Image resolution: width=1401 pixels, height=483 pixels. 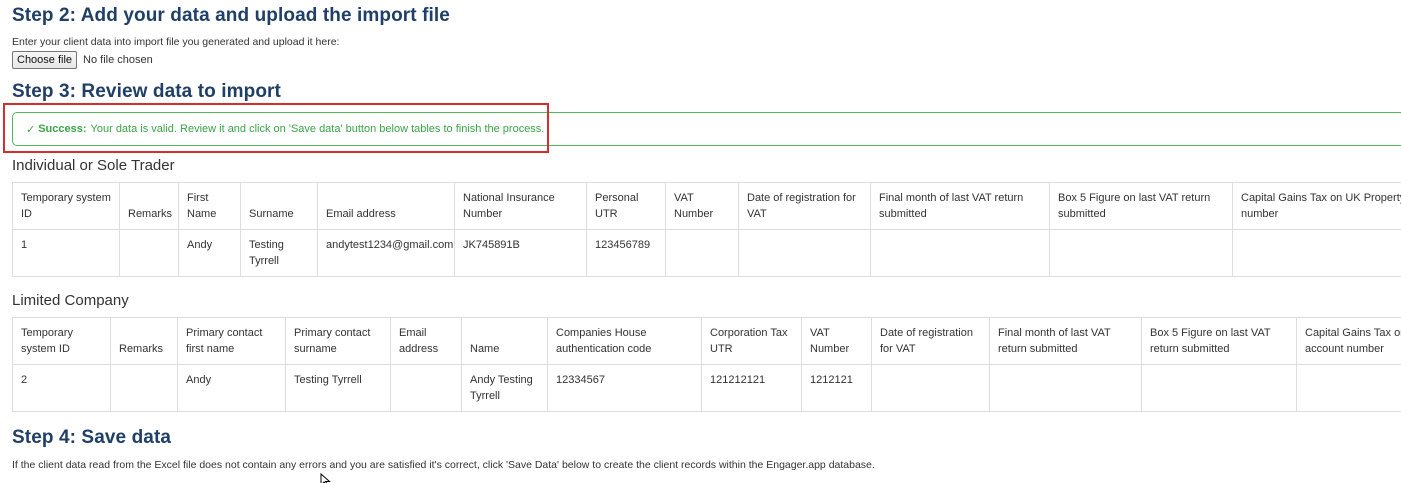 What do you see at coordinates (279, 206) in the screenshot?
I see `column-header: Surname` at bounding box center [279, 206].